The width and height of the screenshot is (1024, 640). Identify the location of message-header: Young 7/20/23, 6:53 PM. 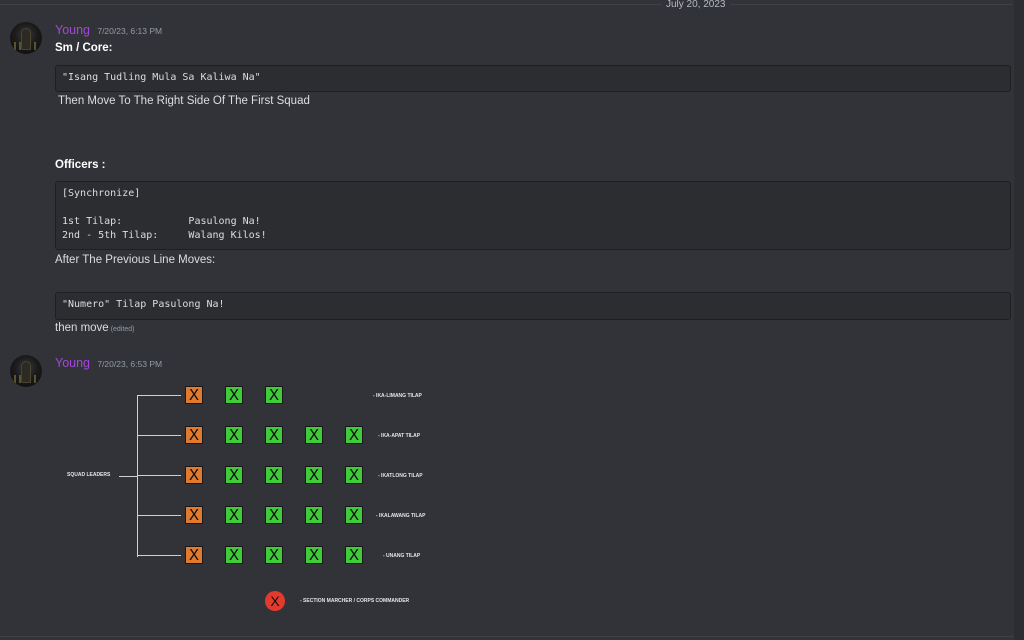
(108, 363).